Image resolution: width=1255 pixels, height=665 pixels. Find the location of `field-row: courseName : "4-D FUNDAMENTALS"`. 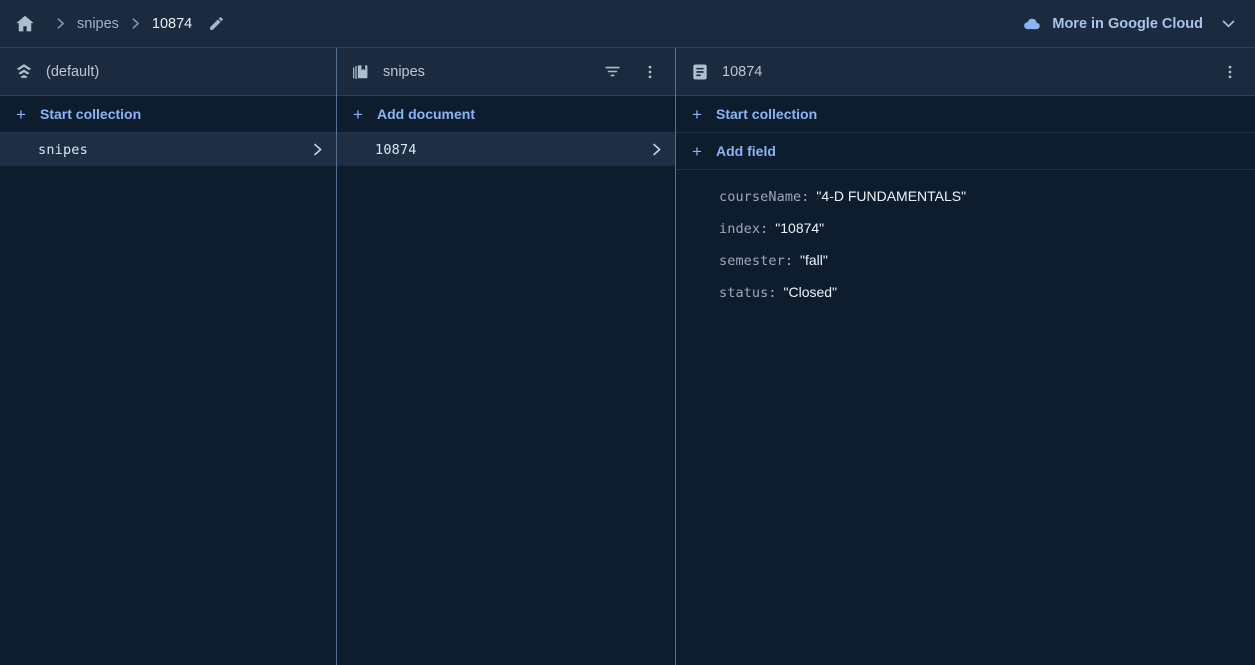

field-row: courseName : "4-D FUNDAMENTALS" is located at coordinates (965, 204).